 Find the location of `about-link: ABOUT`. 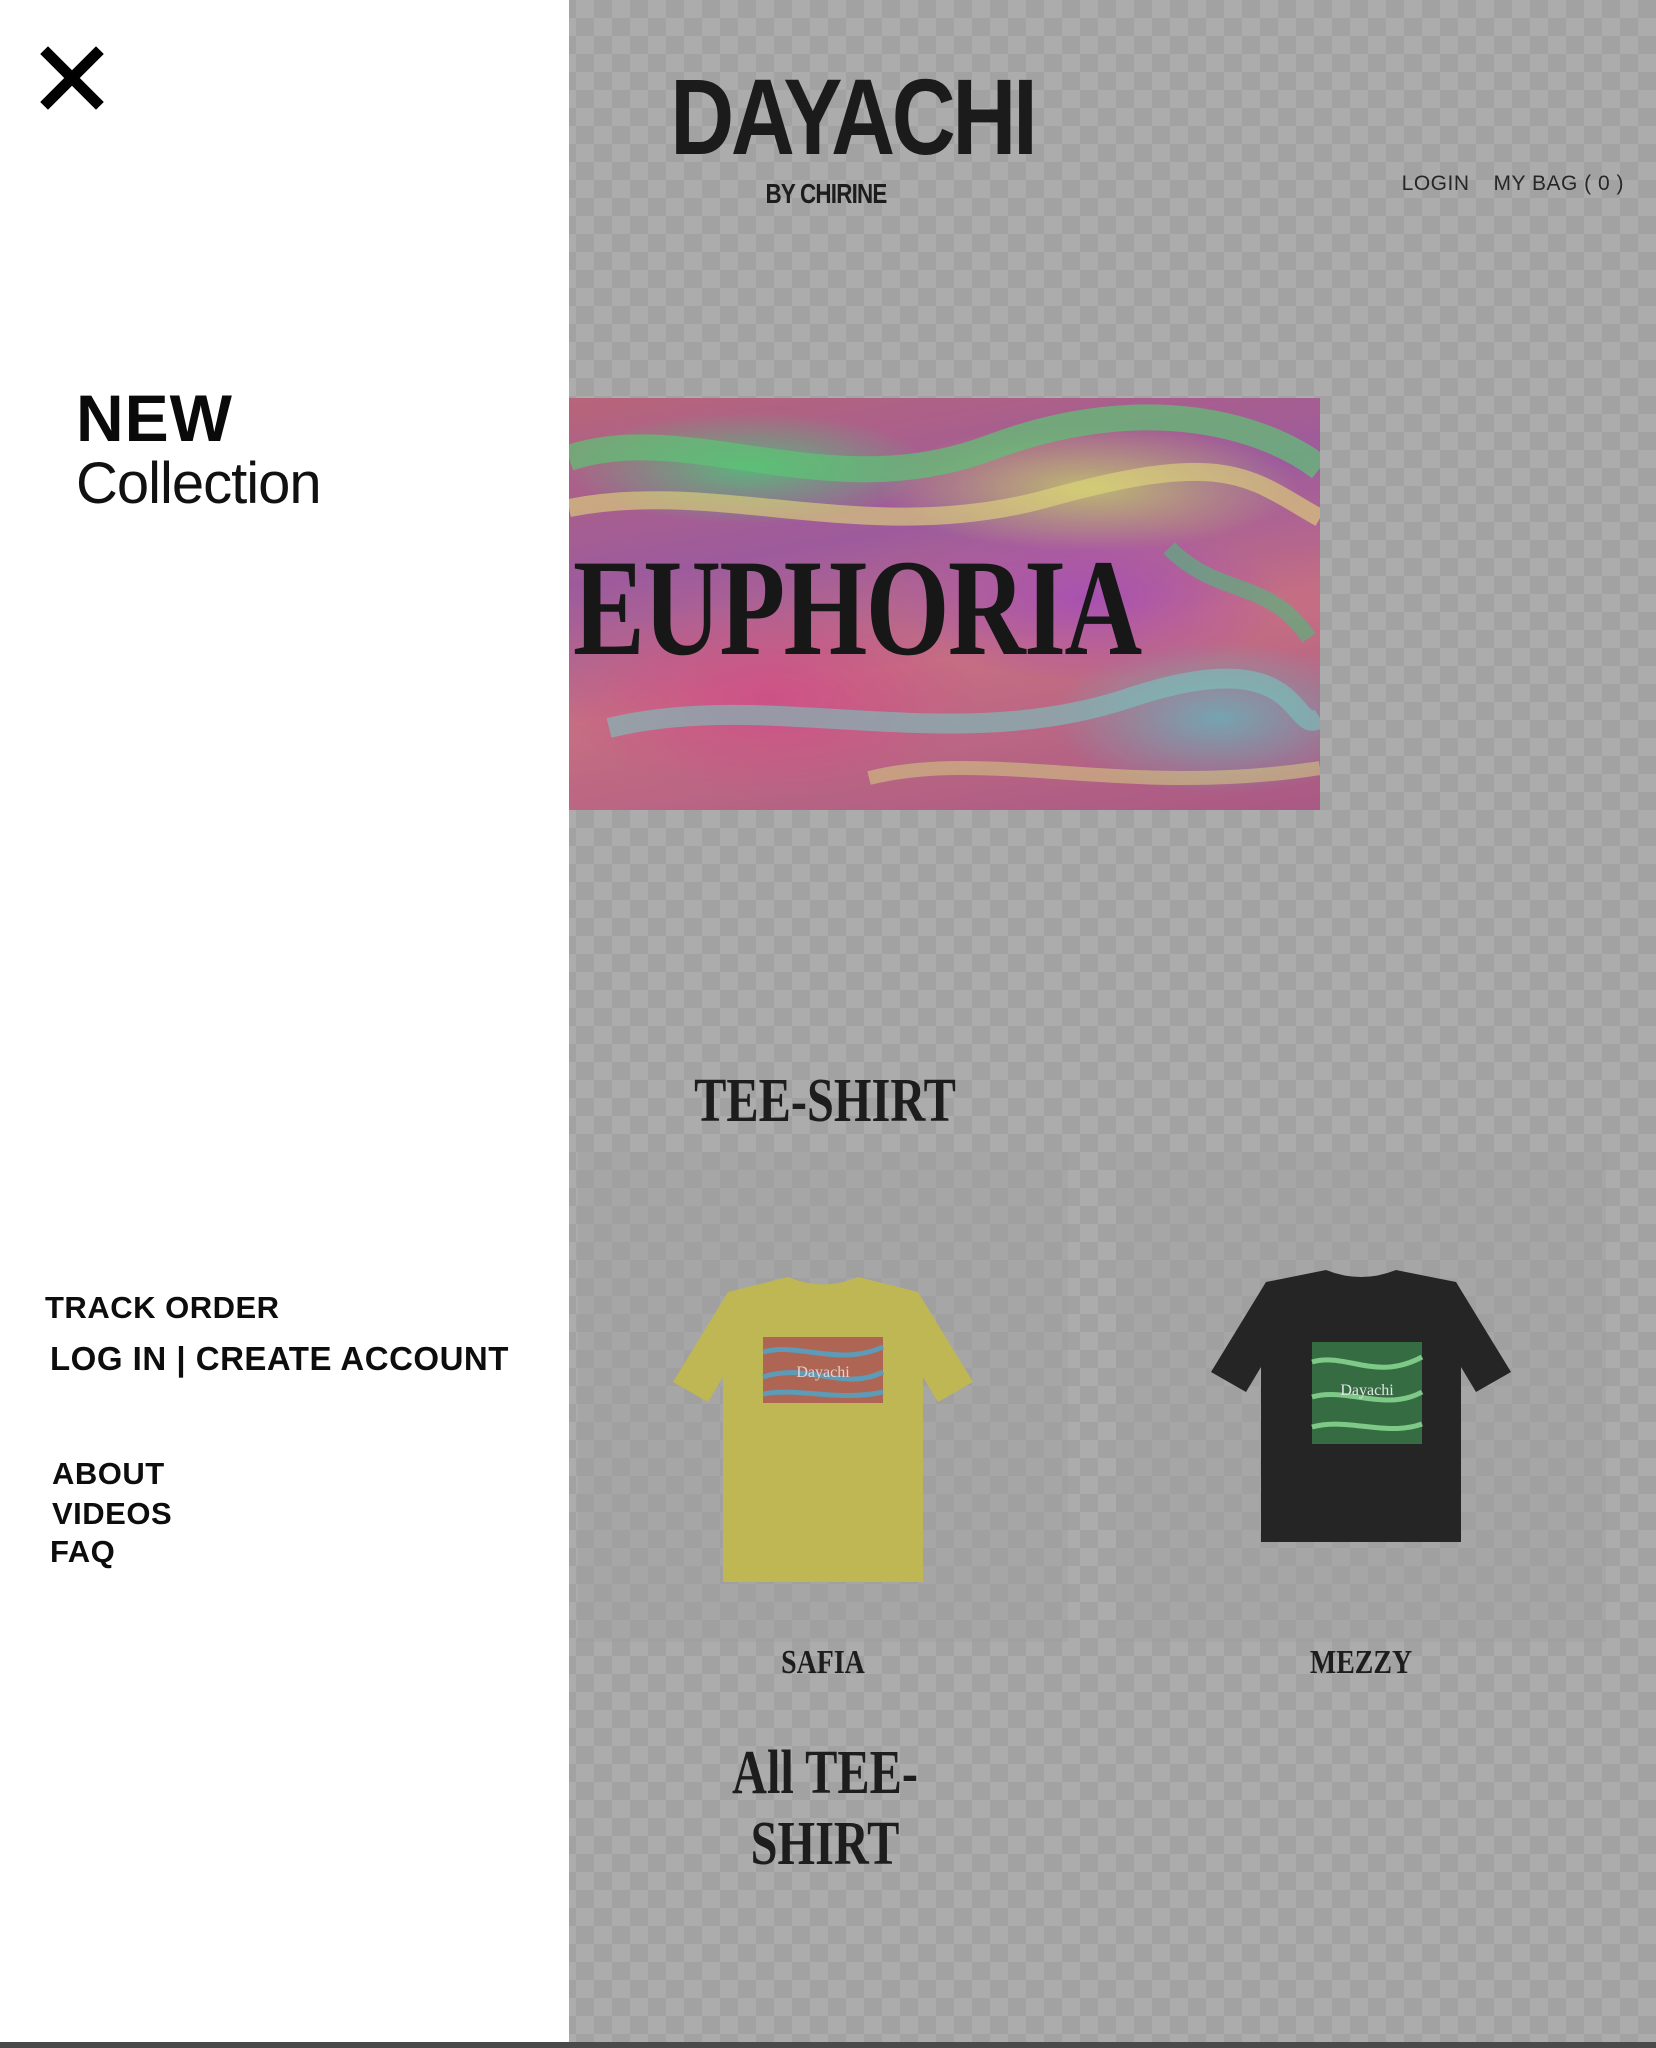

about-link: ABOUT is located at coordinates (108, 1474).